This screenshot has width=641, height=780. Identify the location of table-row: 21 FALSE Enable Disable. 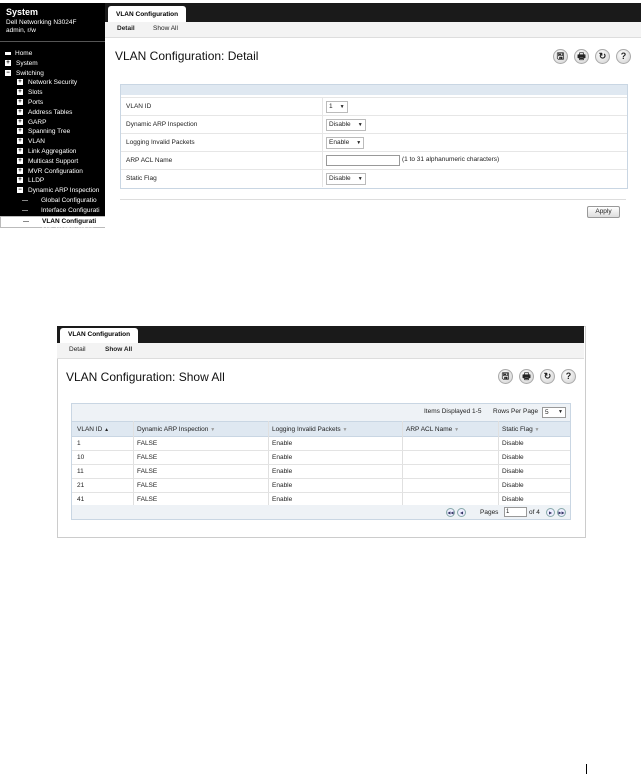
(321, 485).